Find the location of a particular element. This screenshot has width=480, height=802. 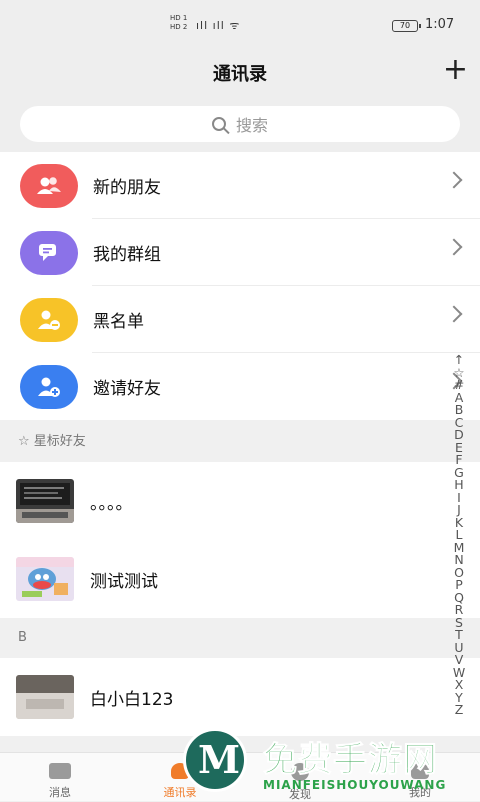

battery-icon: 70 is located at coordinates (406, 26).